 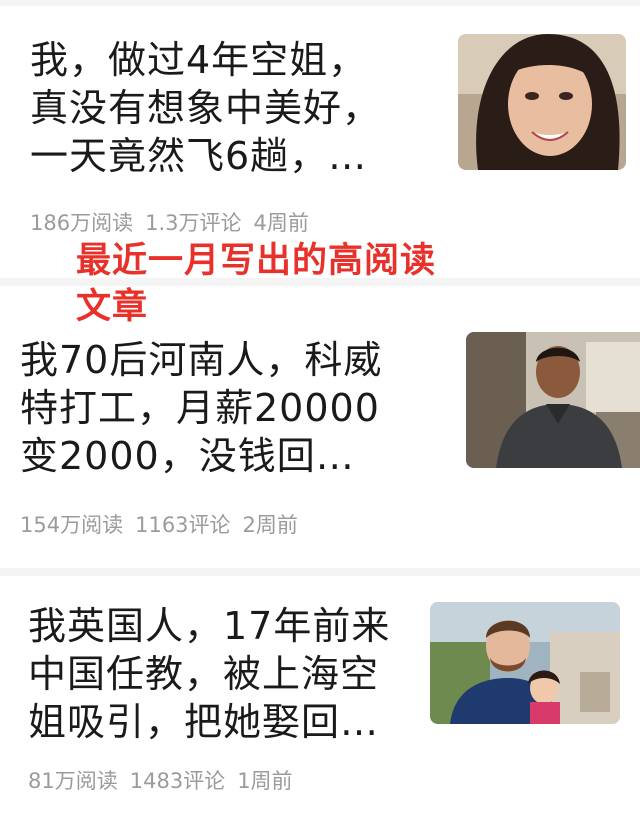 I want to click on publish-time: 4周前, so click(x=281, y=223).